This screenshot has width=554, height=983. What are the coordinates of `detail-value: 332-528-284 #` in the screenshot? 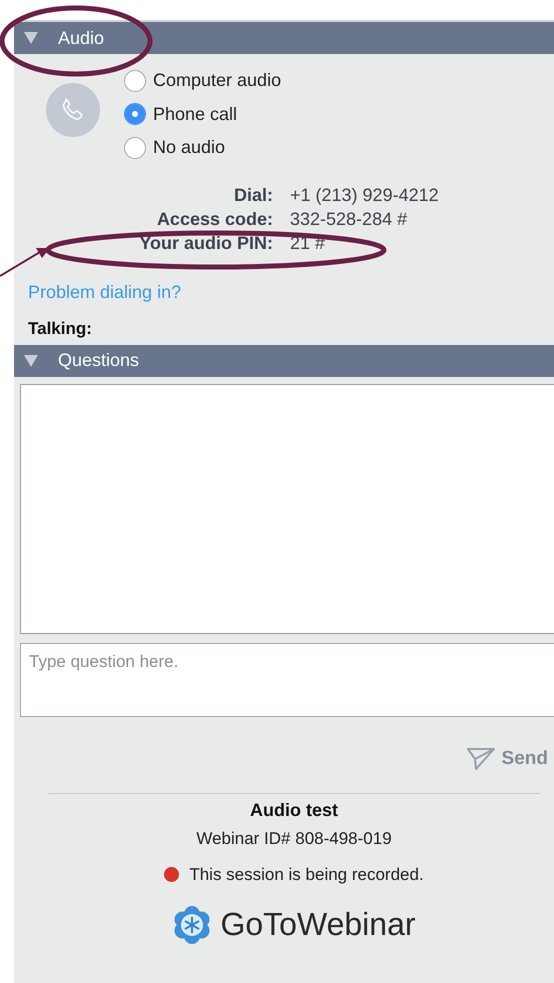 It's located at (349, 219).